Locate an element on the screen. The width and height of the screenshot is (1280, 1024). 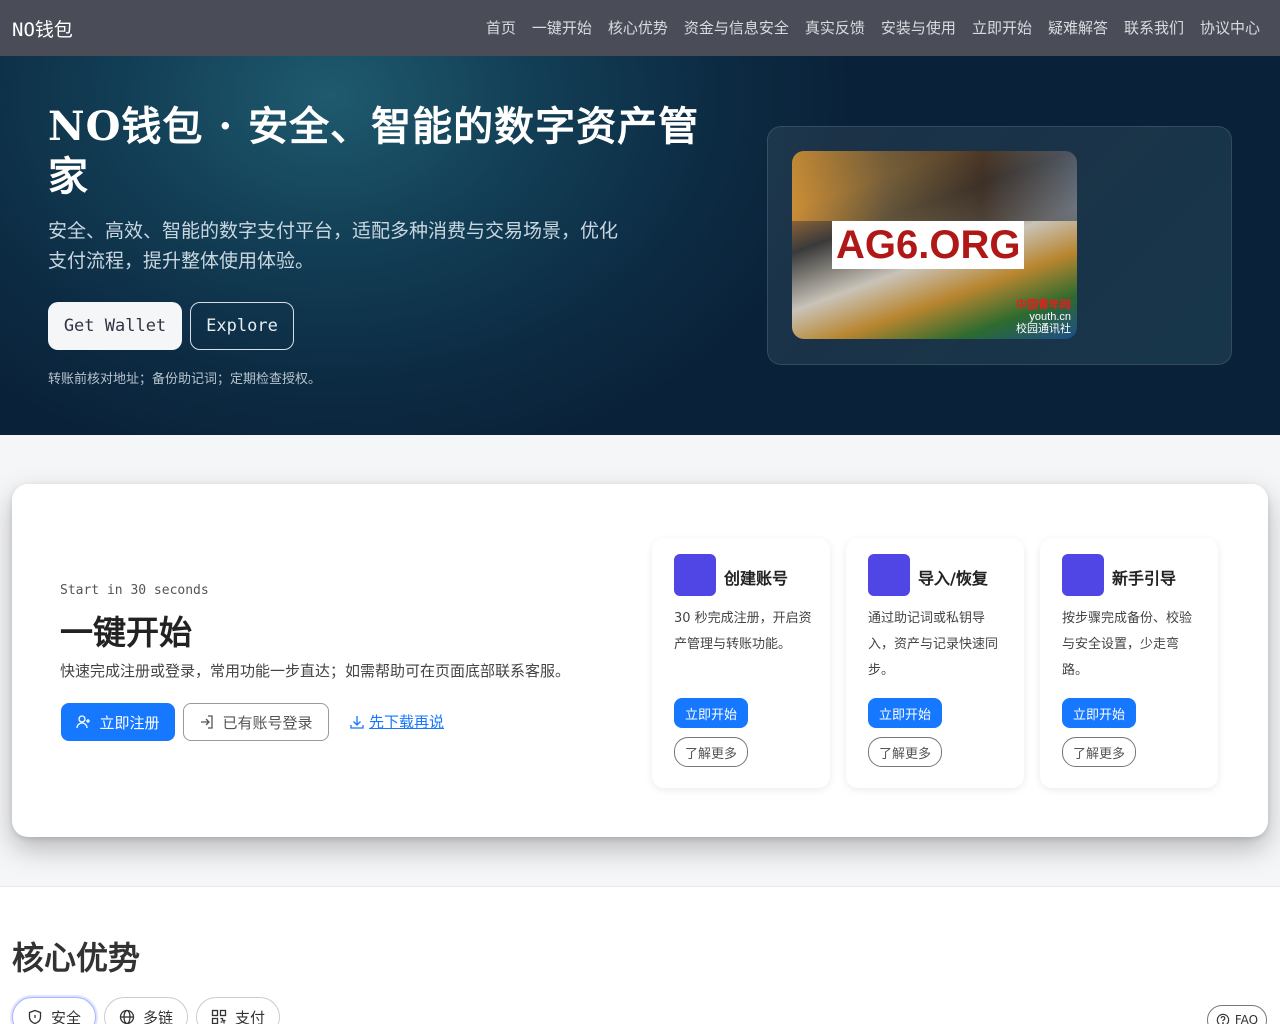
photo-logo-line3: 校园通讯社 is located at coordinates (1043, 329).